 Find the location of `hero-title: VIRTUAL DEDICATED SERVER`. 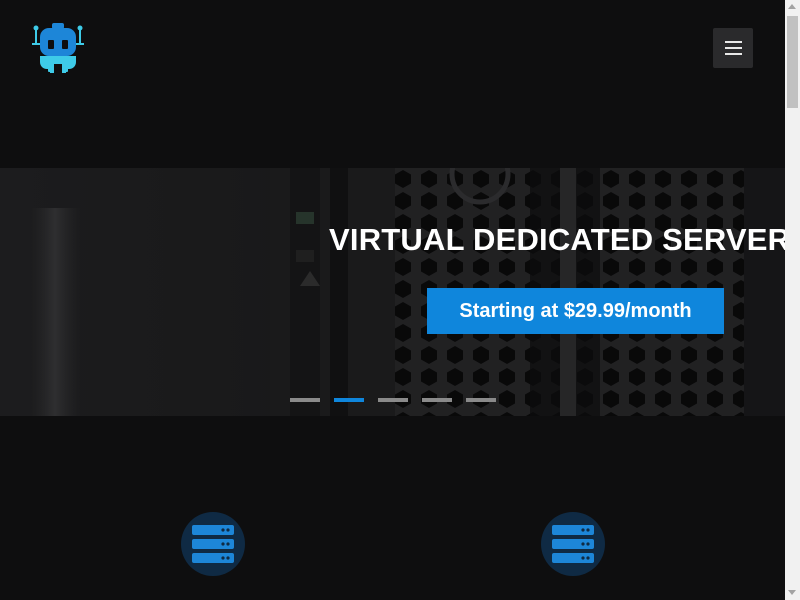

hero-title: VIRTUAL DEDICATED SERVER is located at coordinates (557, 239).